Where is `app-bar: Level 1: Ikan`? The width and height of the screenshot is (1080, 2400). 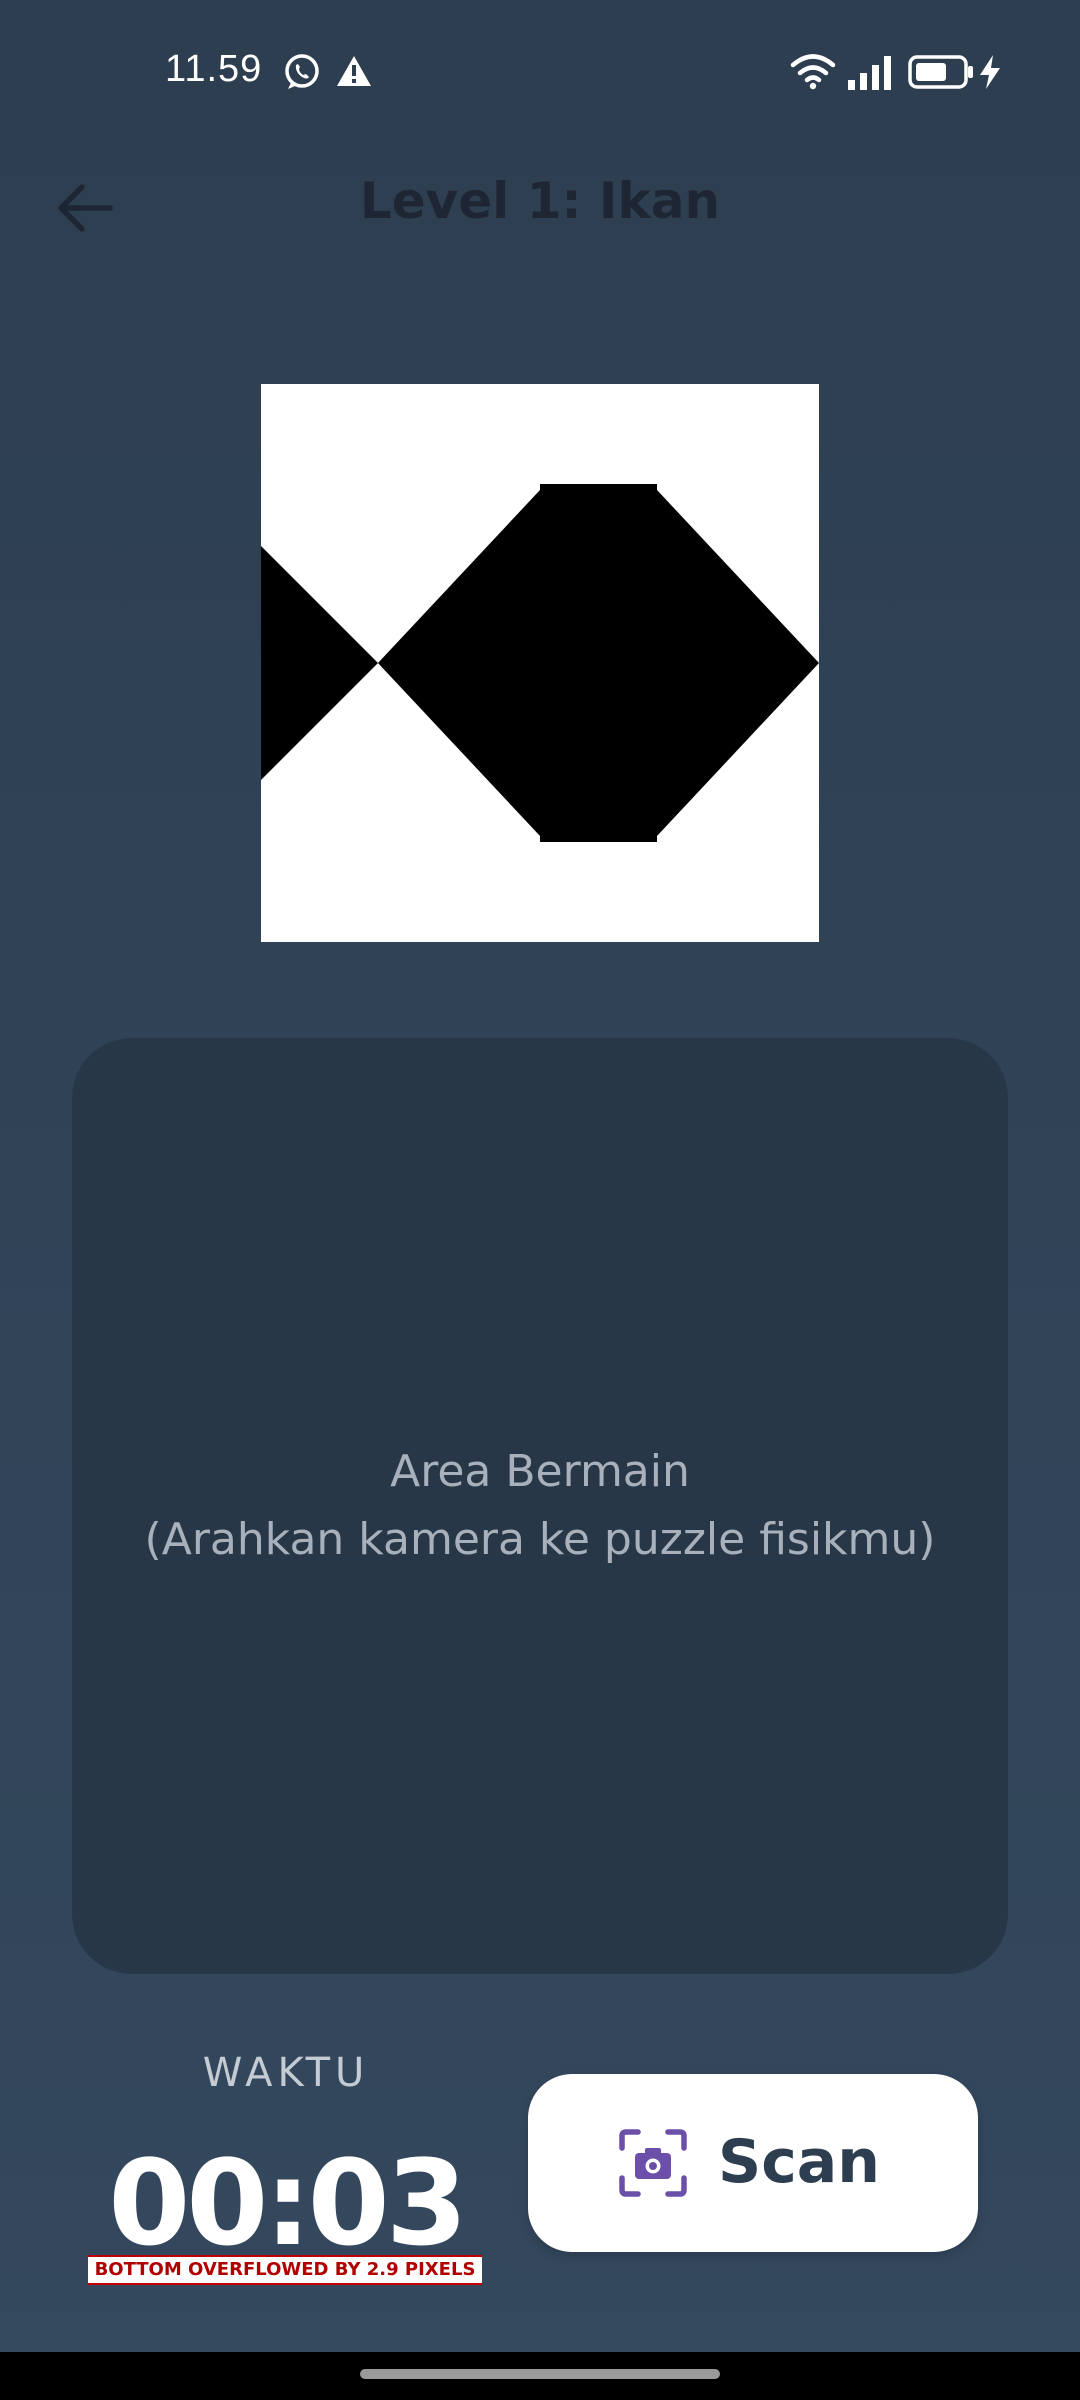 app-bar: Level 1: Ikan is located at coordinates (540, 205).